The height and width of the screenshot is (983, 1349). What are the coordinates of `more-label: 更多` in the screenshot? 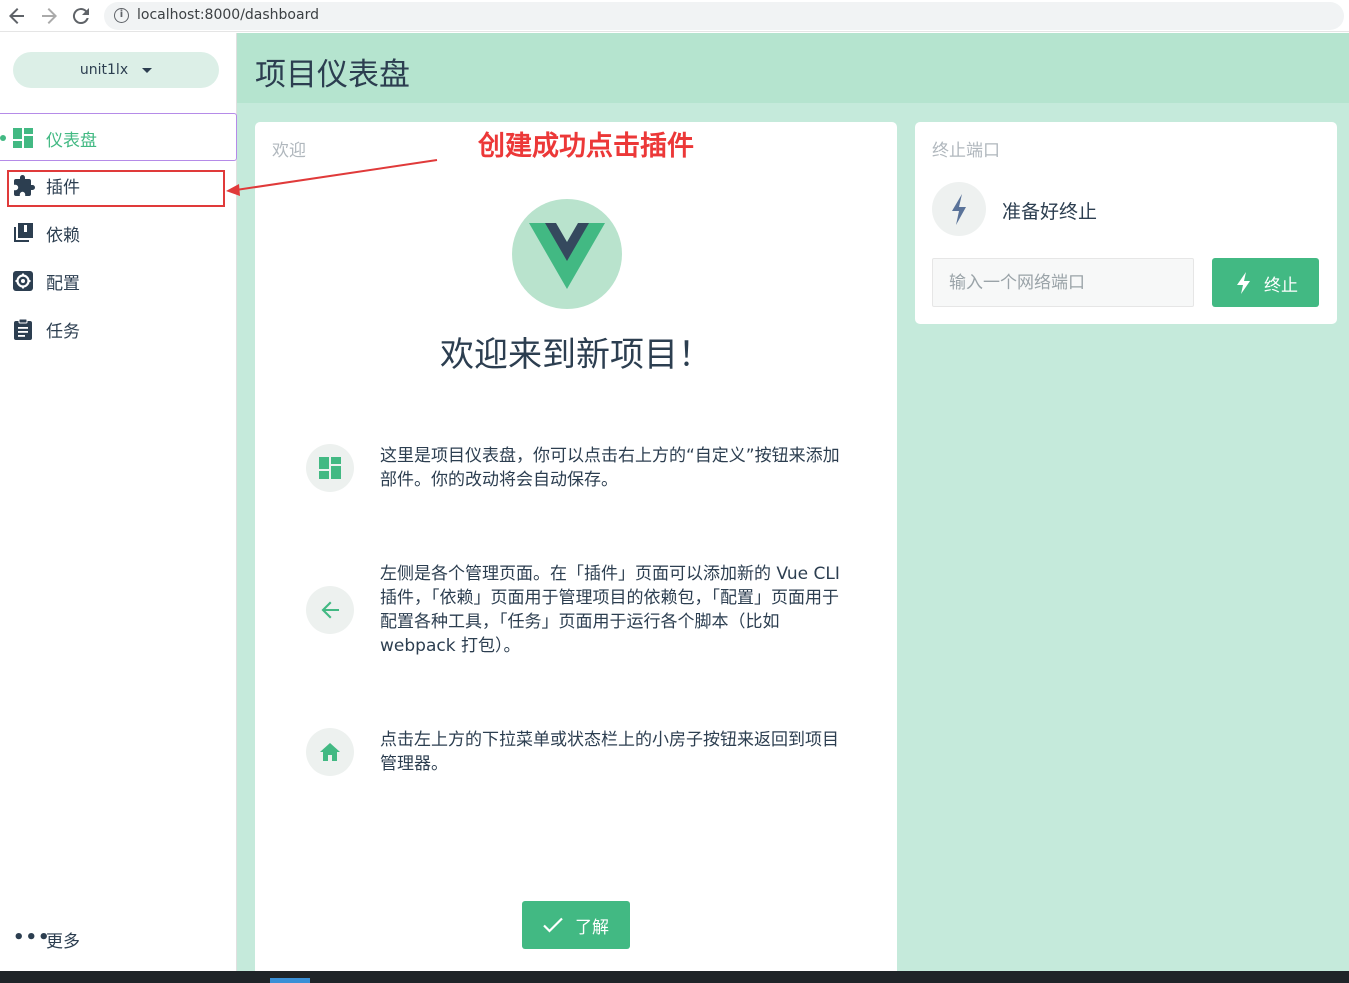 It's located at (63, 942).